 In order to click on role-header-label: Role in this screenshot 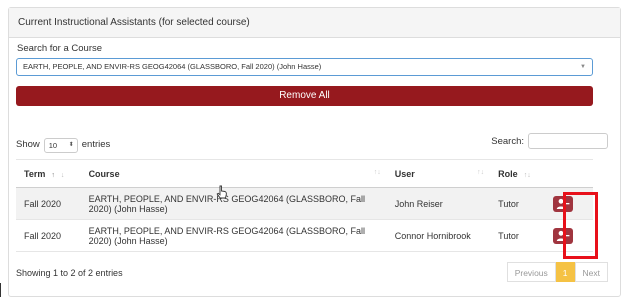, I will do `click(508, 173)`.